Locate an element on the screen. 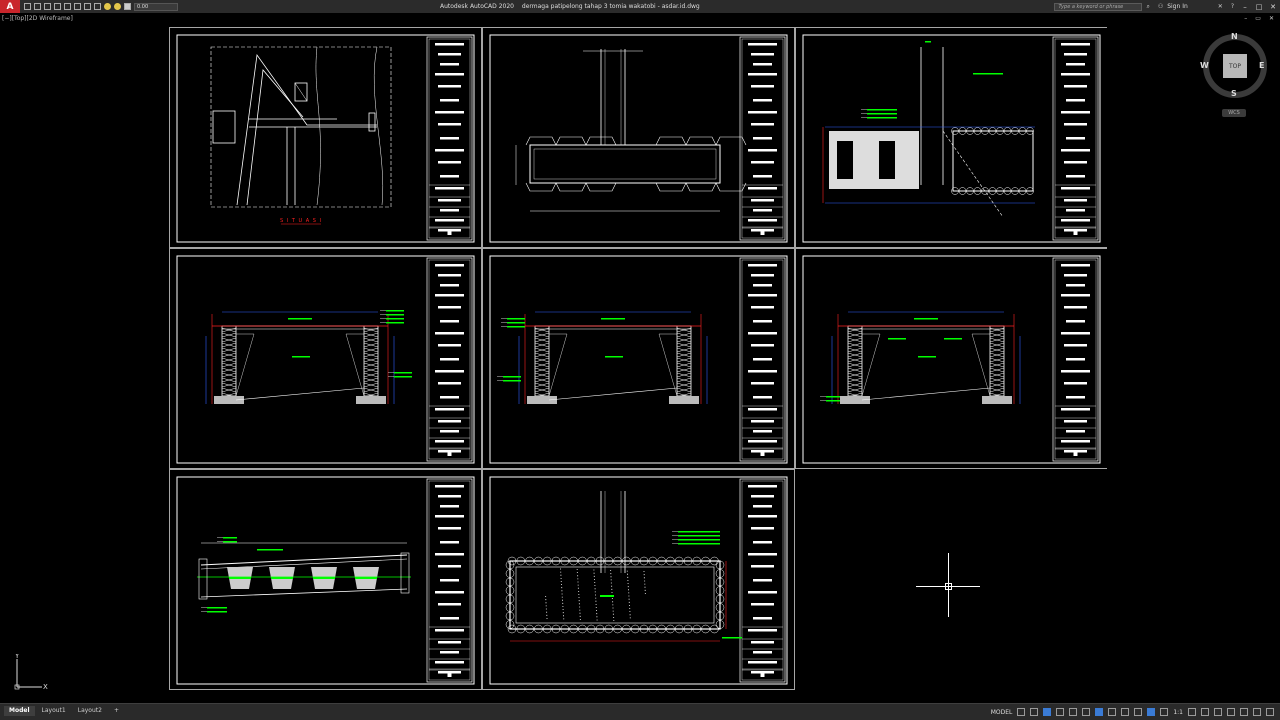  units-icon is located at coordinates (1218, 712).